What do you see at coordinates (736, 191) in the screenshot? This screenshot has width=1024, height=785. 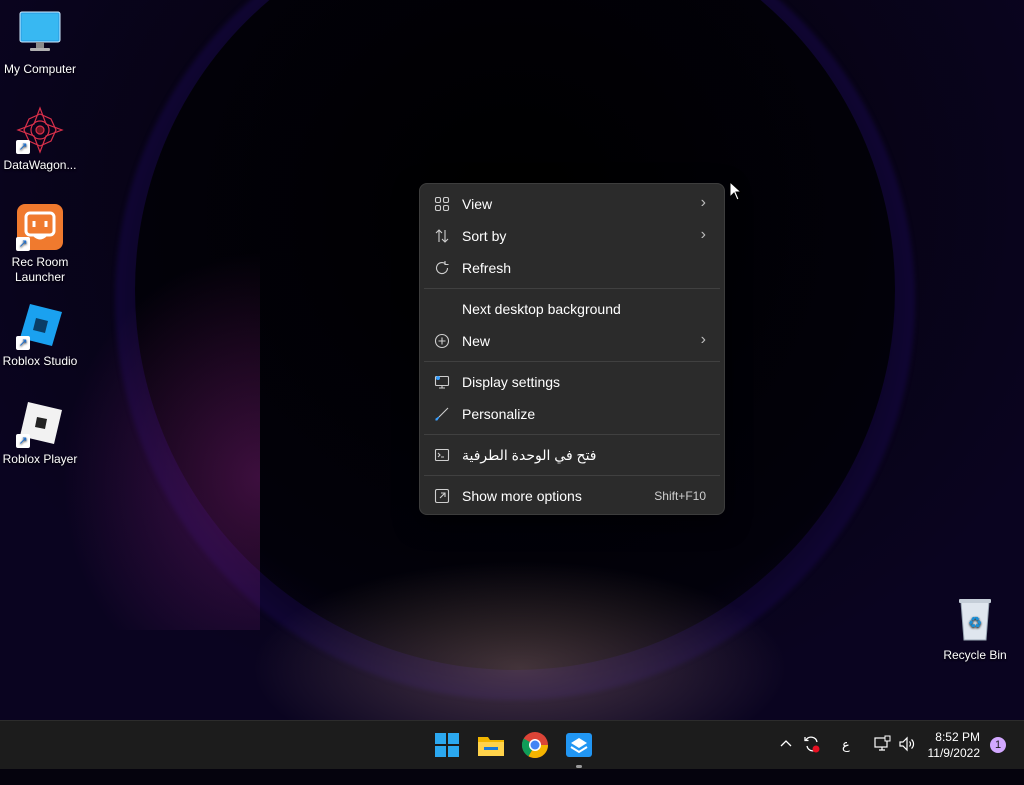 I see `mouse-cursor-icon` at bounding box center [736, 191].